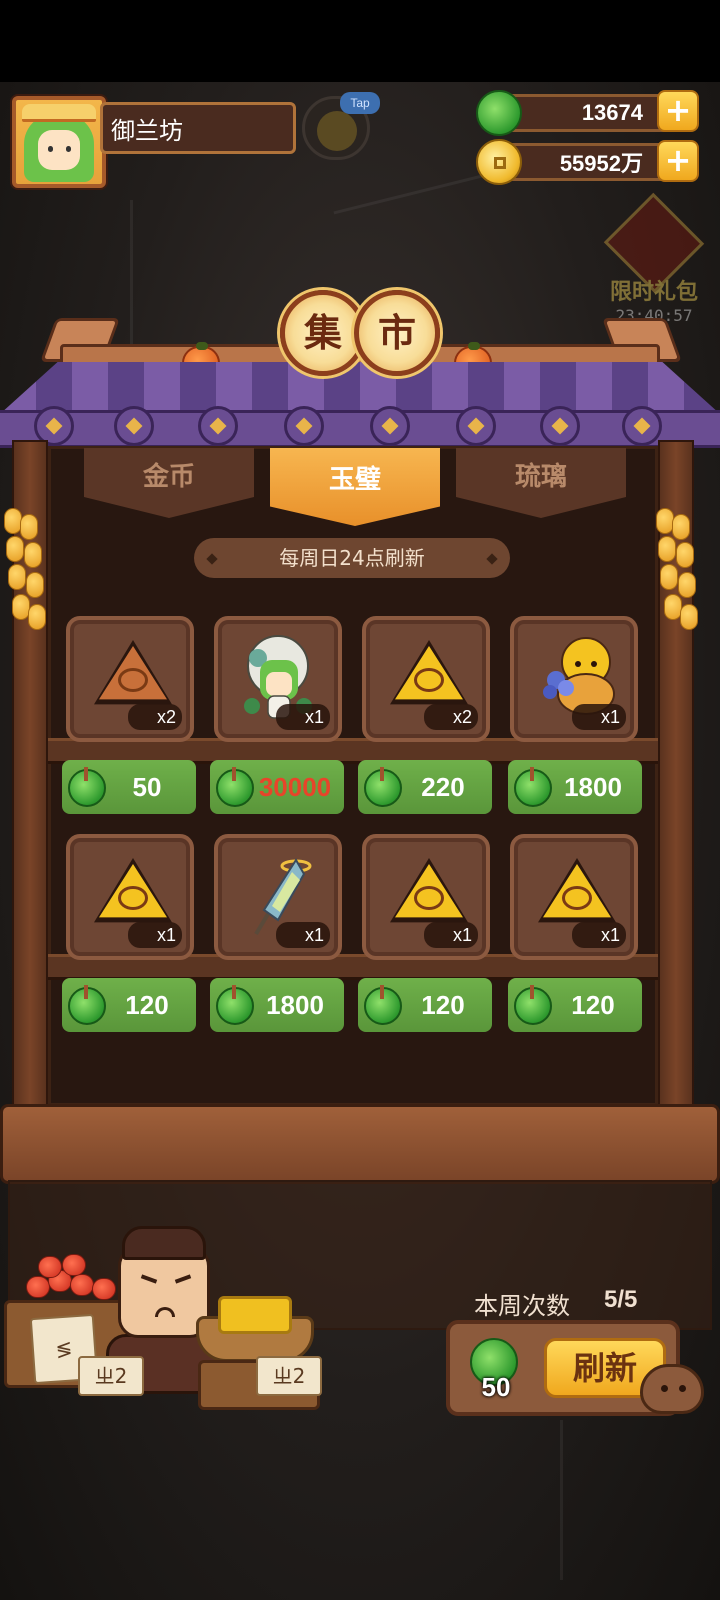 This screenshot has height=1600, width=720. I want to click on jade-currency-icon, so click(499, 113).